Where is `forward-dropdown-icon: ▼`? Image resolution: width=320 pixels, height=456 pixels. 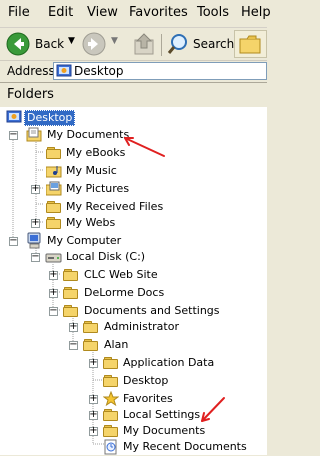
forward-dropdown-icon: ▼ is located at coordinates (114, 41).